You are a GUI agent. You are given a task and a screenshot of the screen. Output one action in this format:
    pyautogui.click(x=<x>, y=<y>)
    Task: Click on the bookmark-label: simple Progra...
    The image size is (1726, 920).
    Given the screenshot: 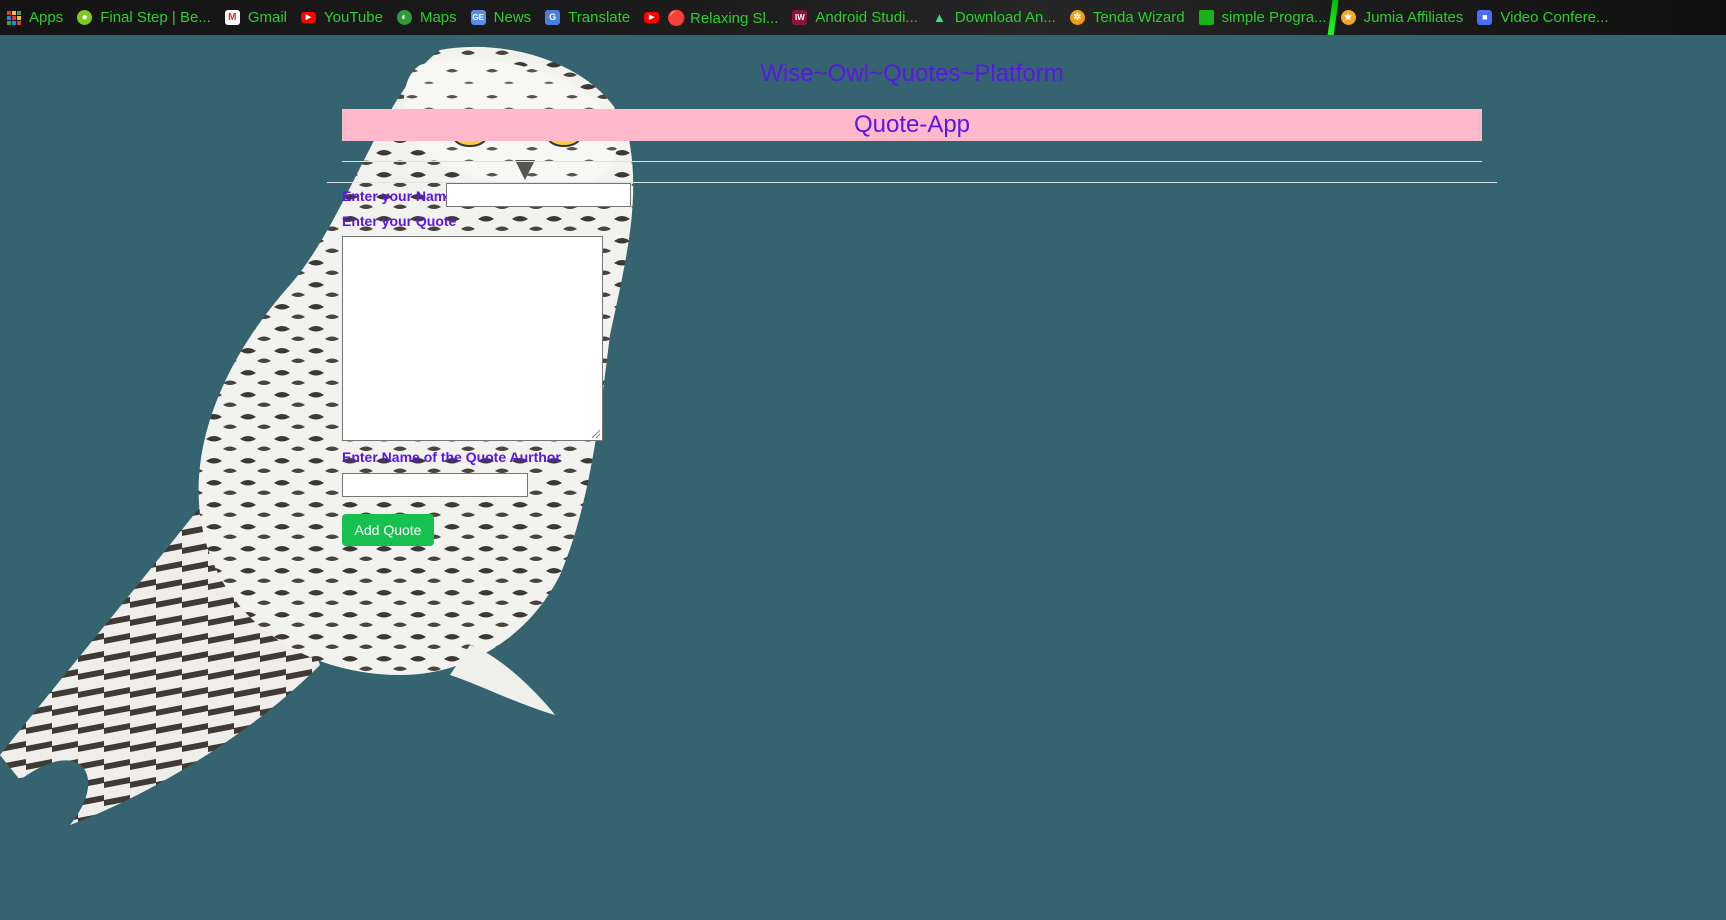 What is the action you would take?
    pyautogui.click(x=1274, y=17)
    